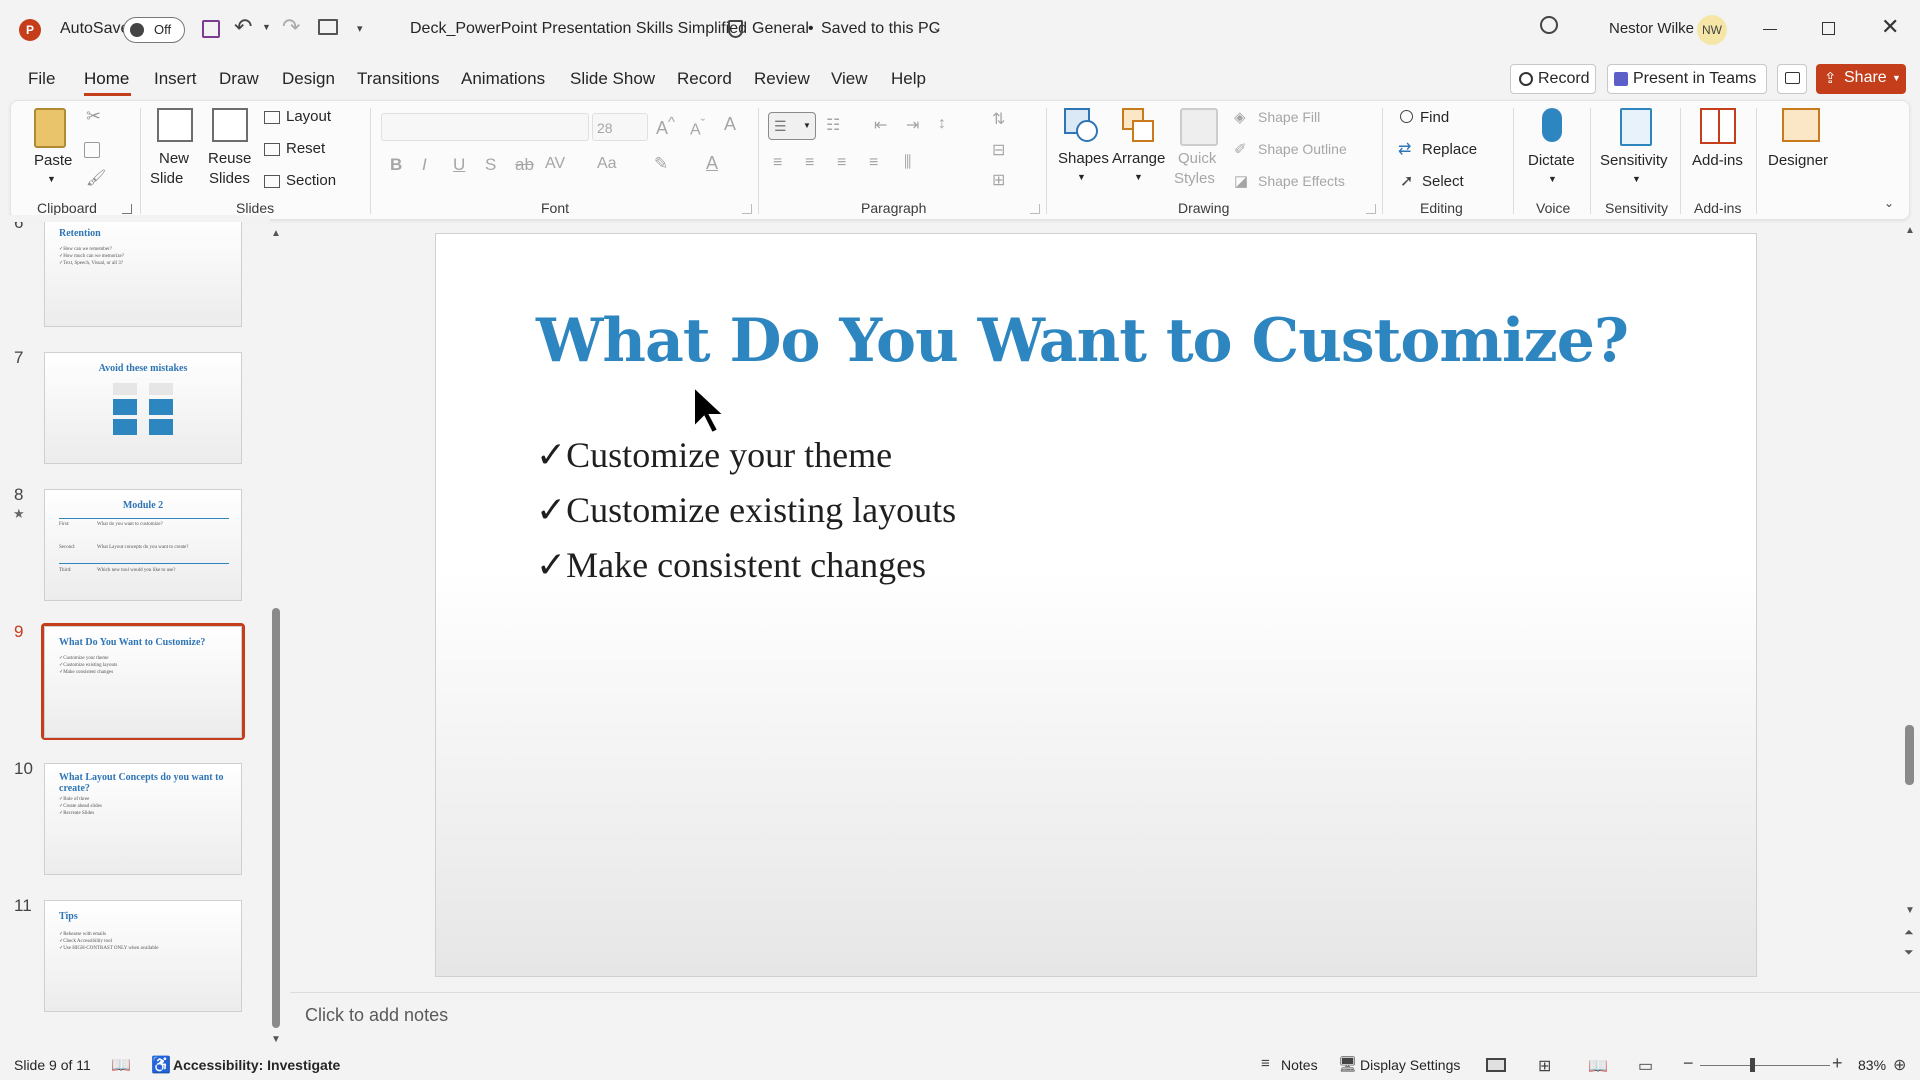  What do you see at coordinates (942, 124) in the screenshot?
I see `line-spacing-icon: ↕` at bounding box center [942, 124].